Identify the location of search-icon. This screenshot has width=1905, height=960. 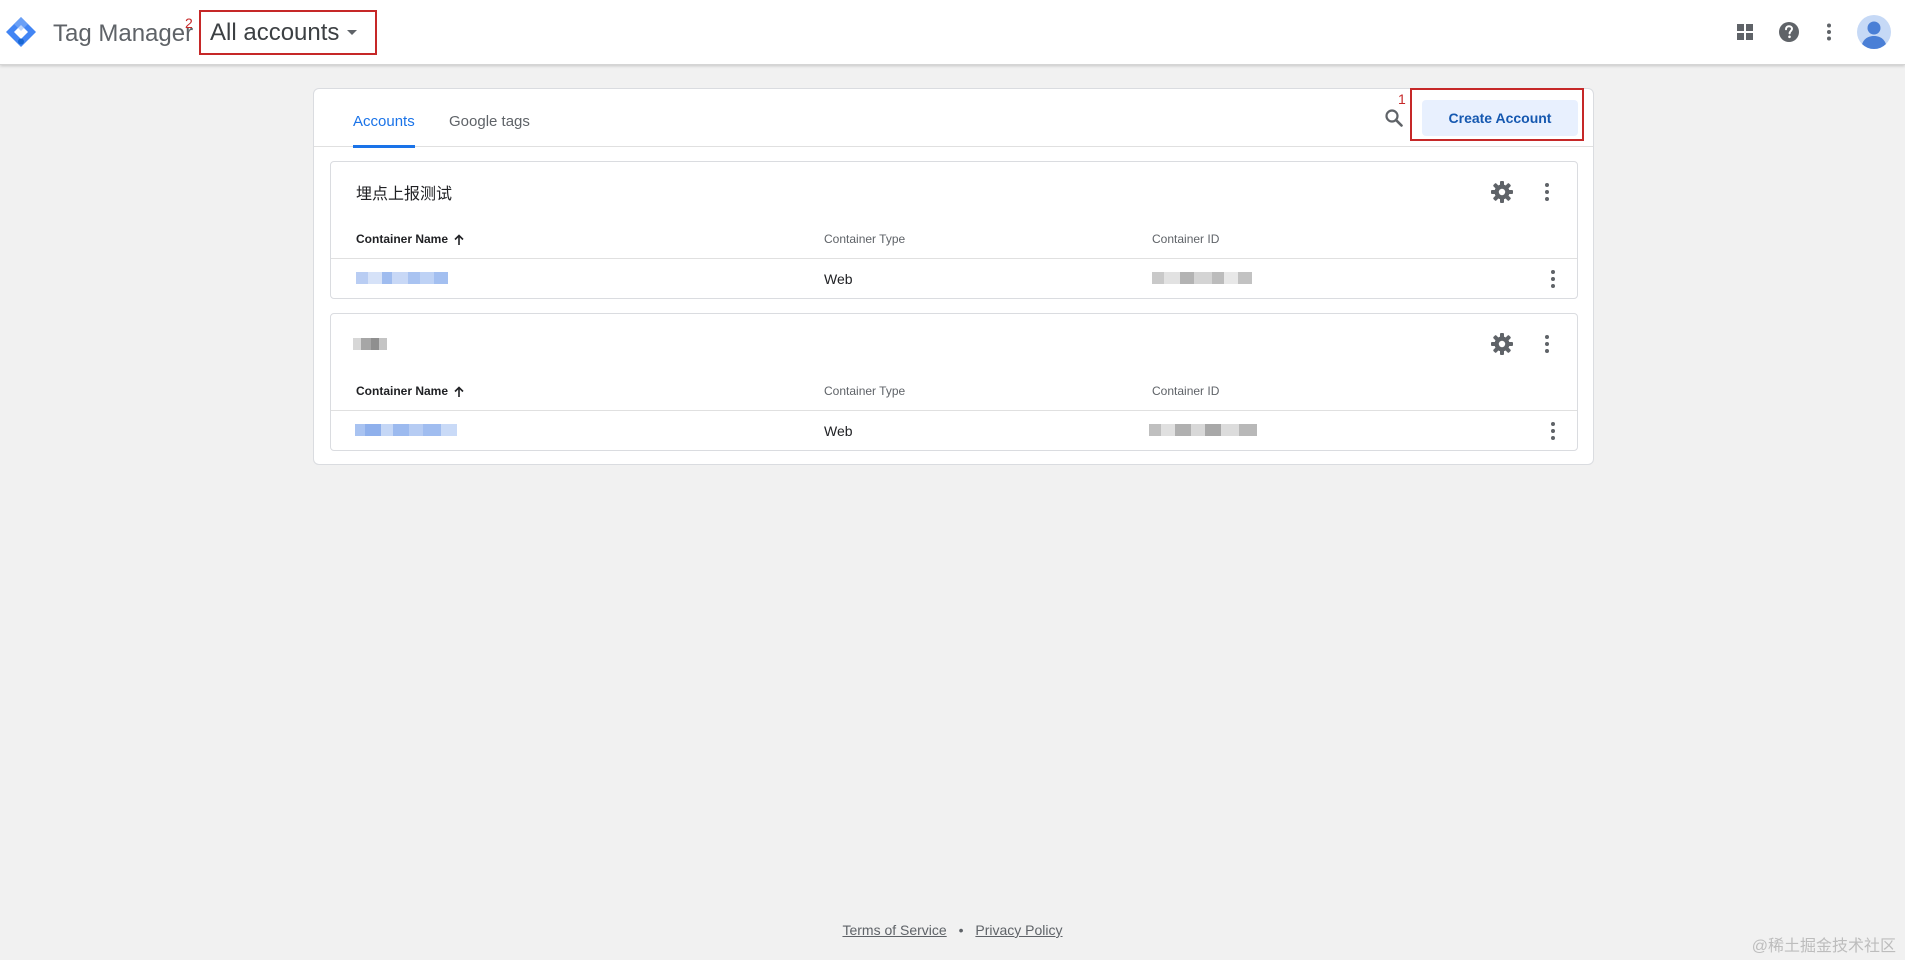
(1394, 118).